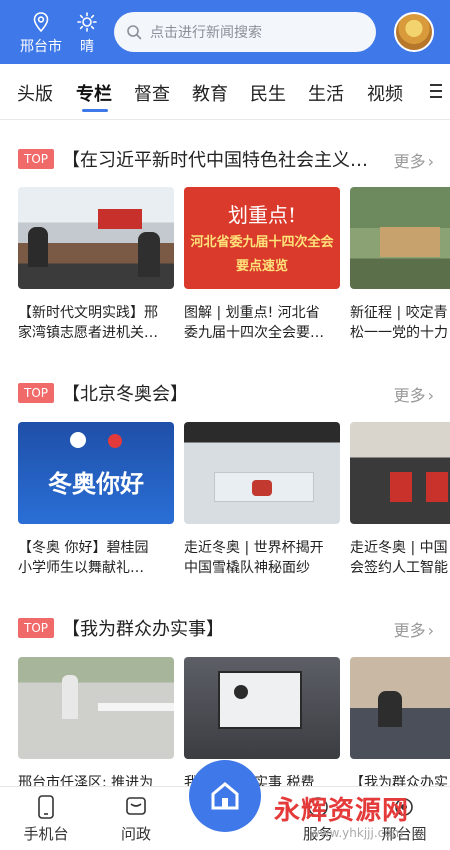 The image size is (450, 850). I want to click on weather-widget: 晴, so click(87, 34).